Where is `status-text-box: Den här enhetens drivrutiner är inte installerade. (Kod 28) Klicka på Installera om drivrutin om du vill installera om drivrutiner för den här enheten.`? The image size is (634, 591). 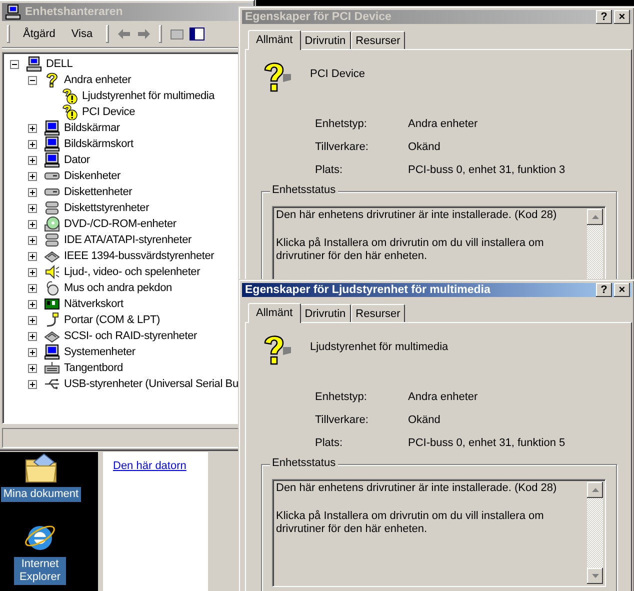
status-text-box: Den här enhetens drivrutiner är inte installerade. (Kod 28) Klicka på Installera om drivrutin om du vill installera om drivrutiner för den här enheten. is located at coordinates (439, 533).